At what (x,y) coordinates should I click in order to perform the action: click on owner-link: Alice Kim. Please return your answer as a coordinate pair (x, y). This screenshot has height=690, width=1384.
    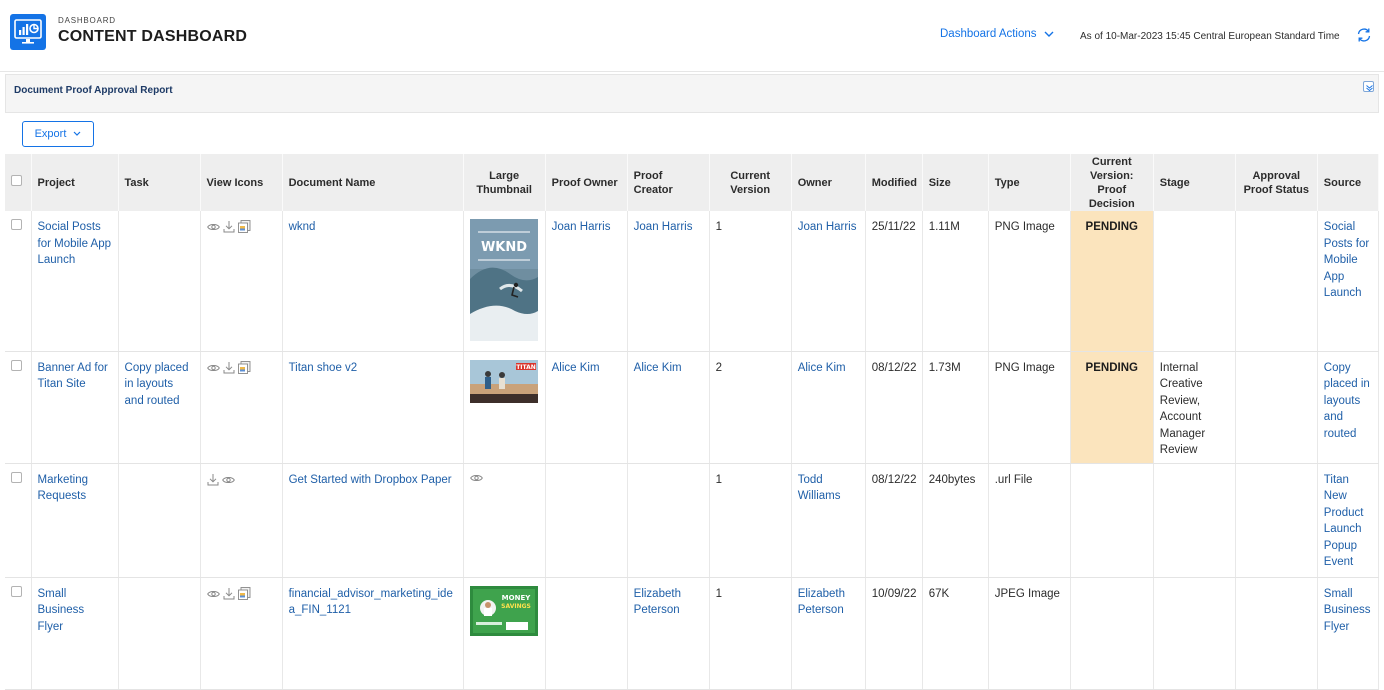
    Looking at the image, I should click on (828, 407).